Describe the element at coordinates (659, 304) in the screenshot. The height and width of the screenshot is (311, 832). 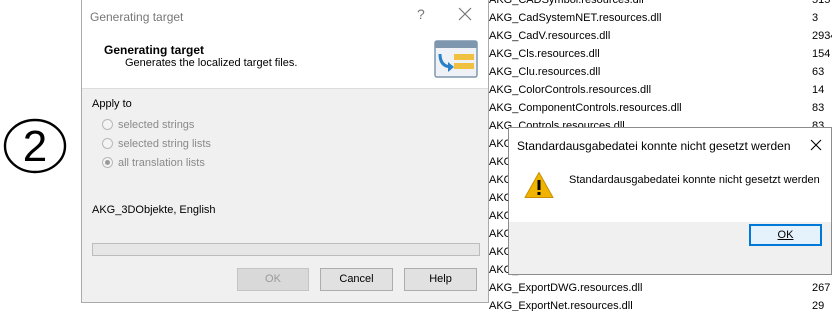
I see `file-list-row: AKG_ExportNet.resources.dll 29` at that location.